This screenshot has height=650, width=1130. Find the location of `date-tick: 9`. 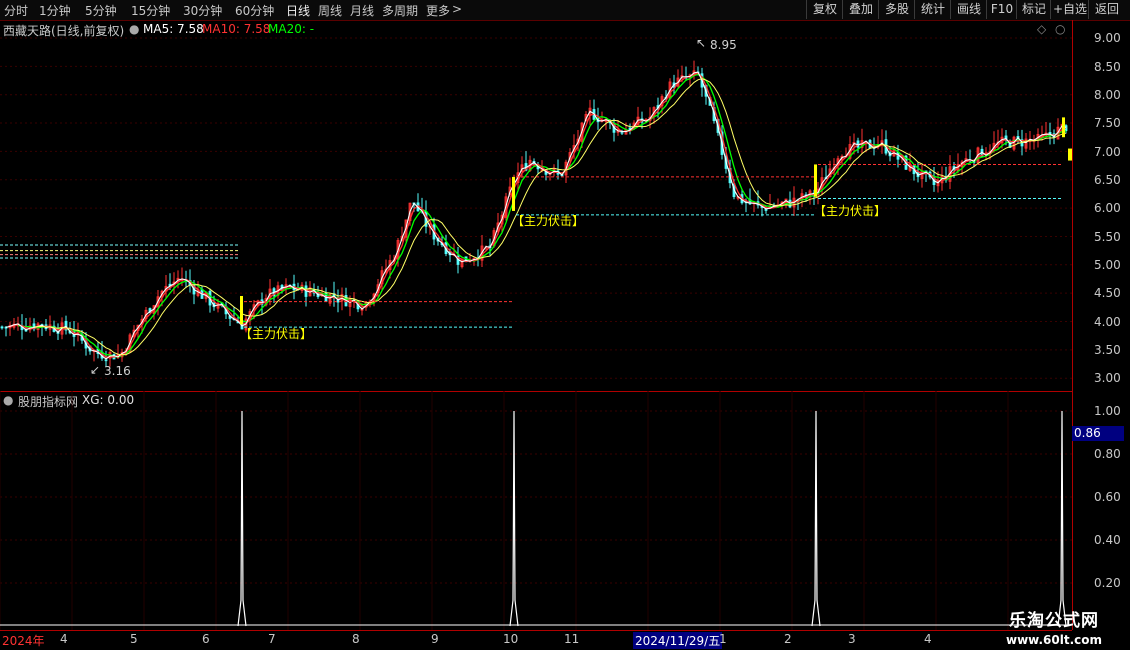

date-tick: 9 is located at coordinates (435, 639).